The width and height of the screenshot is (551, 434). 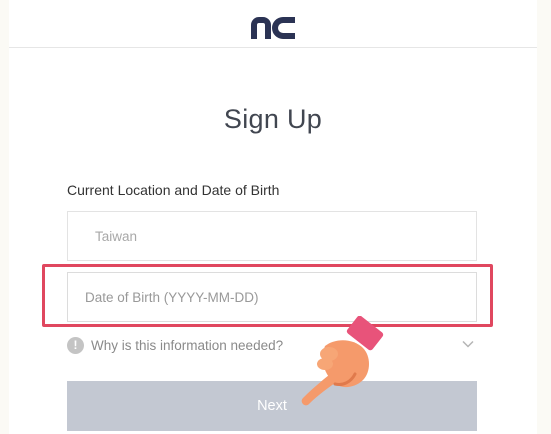 I want to click on header-divider, so click(x=273, y=47).